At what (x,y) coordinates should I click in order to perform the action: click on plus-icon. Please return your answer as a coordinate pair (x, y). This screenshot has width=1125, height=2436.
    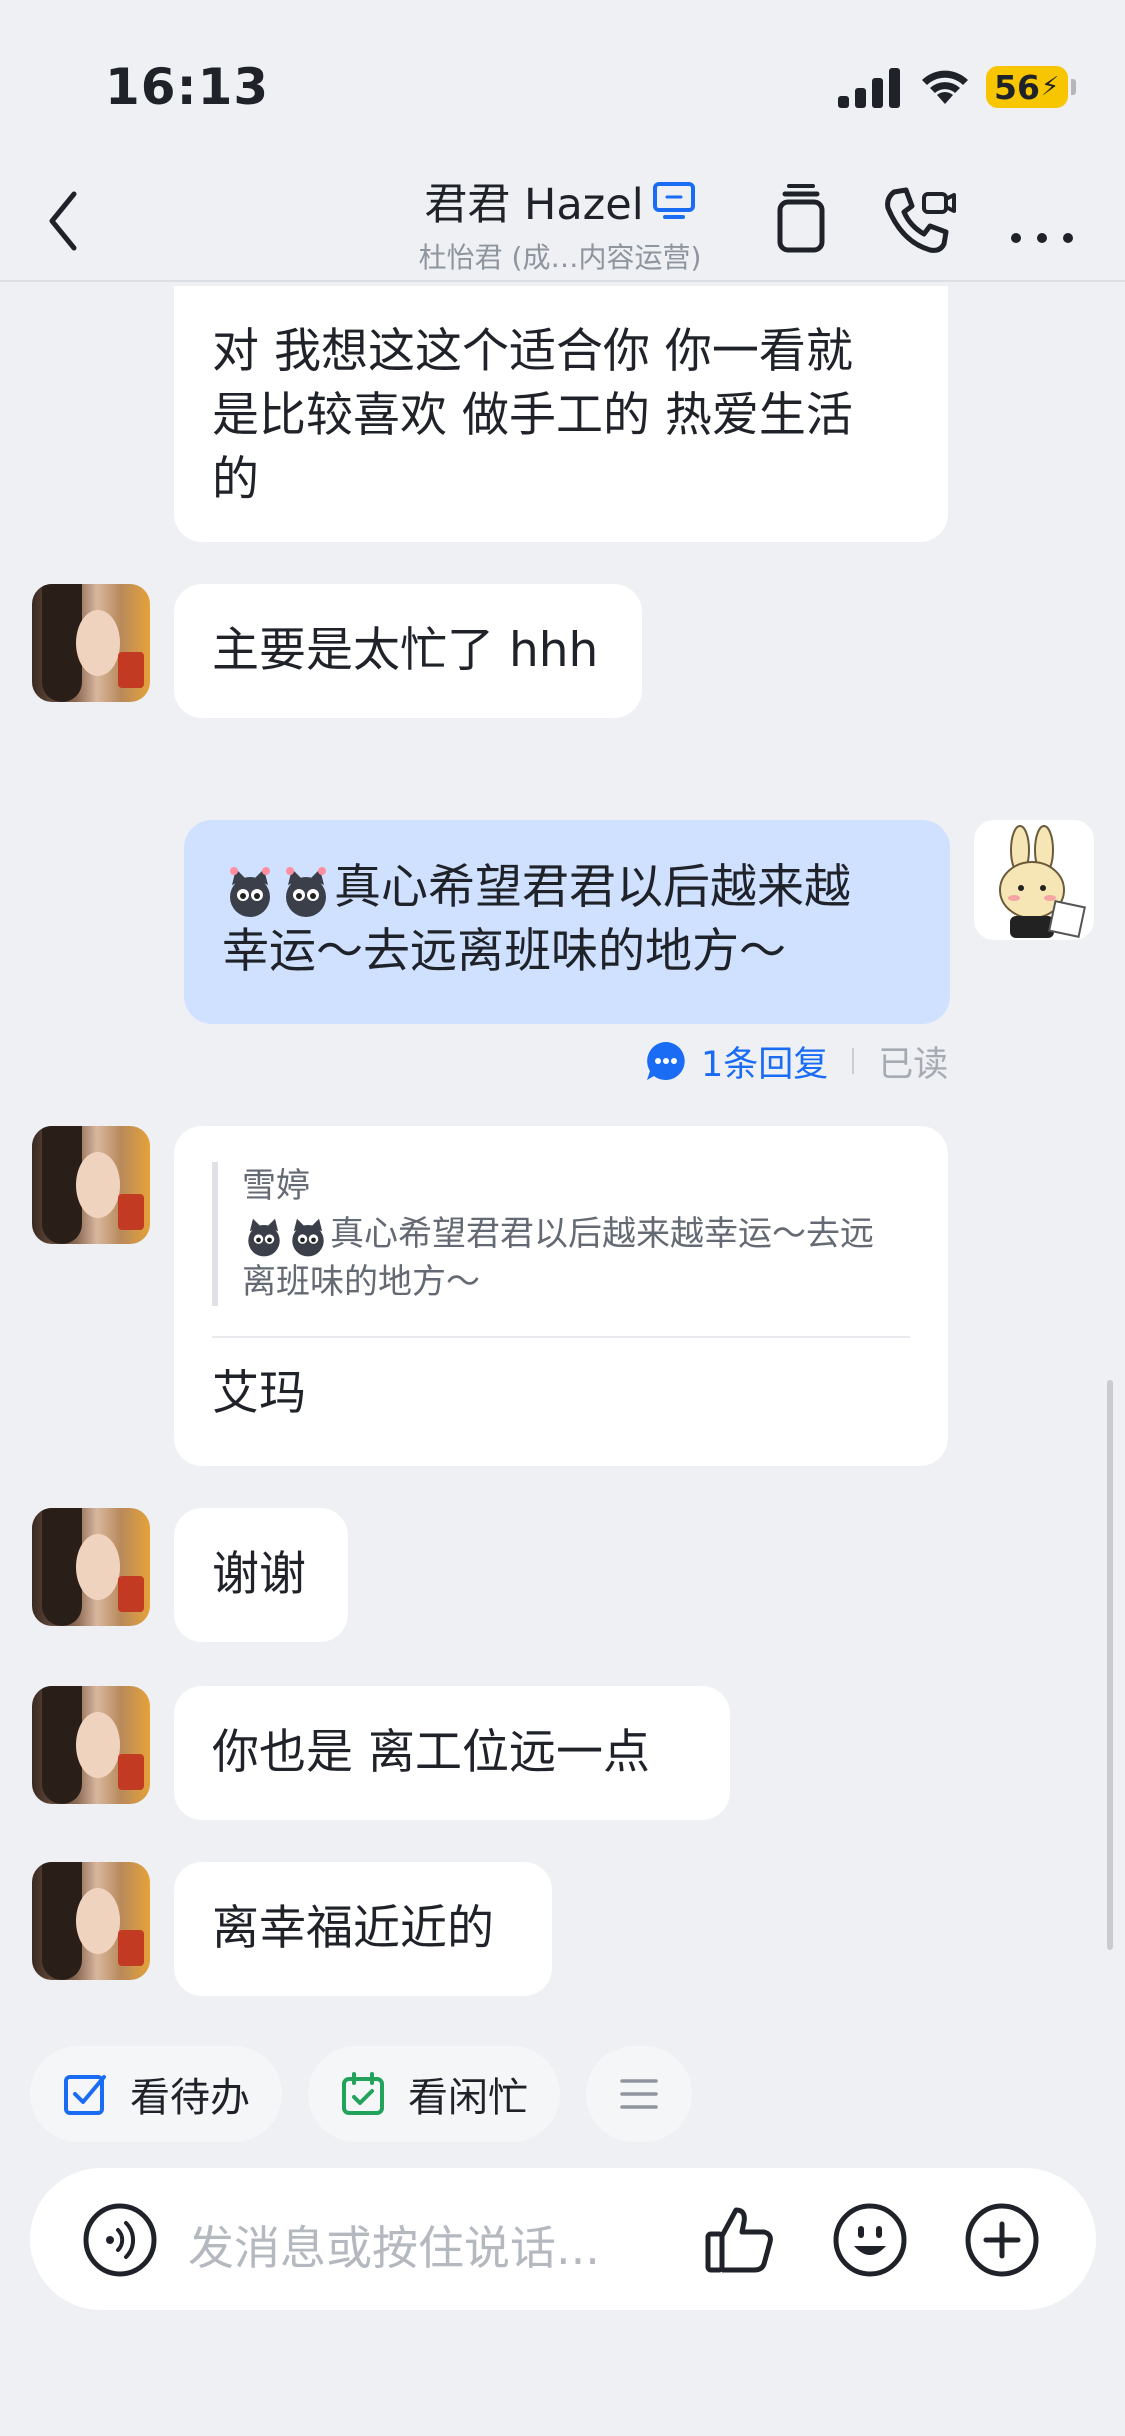
    Looking at the image, I should click on (1002, 2240).